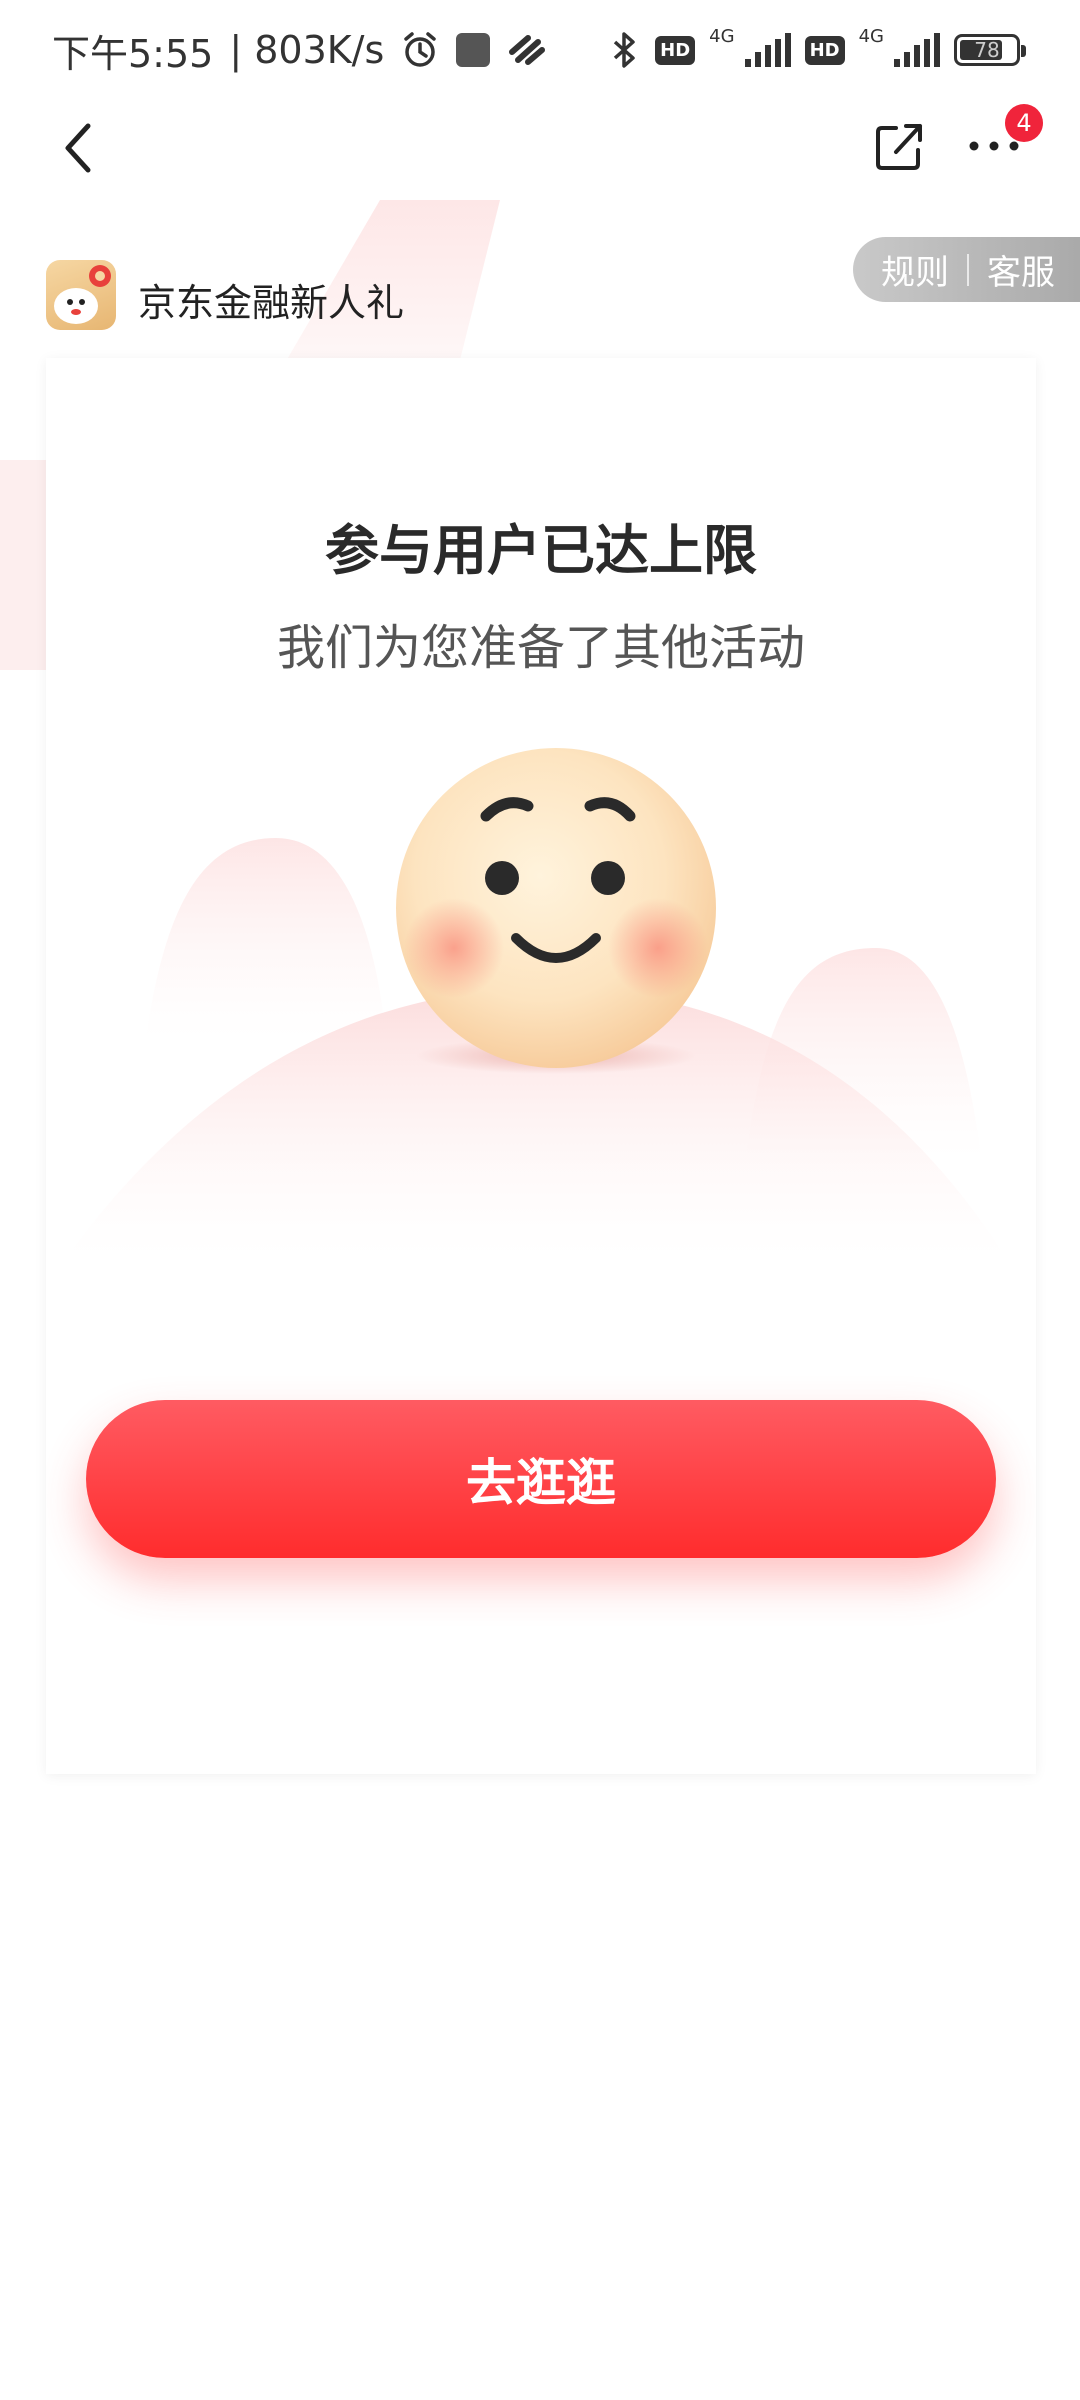  I want to click on mascot-logo-icon, so click(82, 294).